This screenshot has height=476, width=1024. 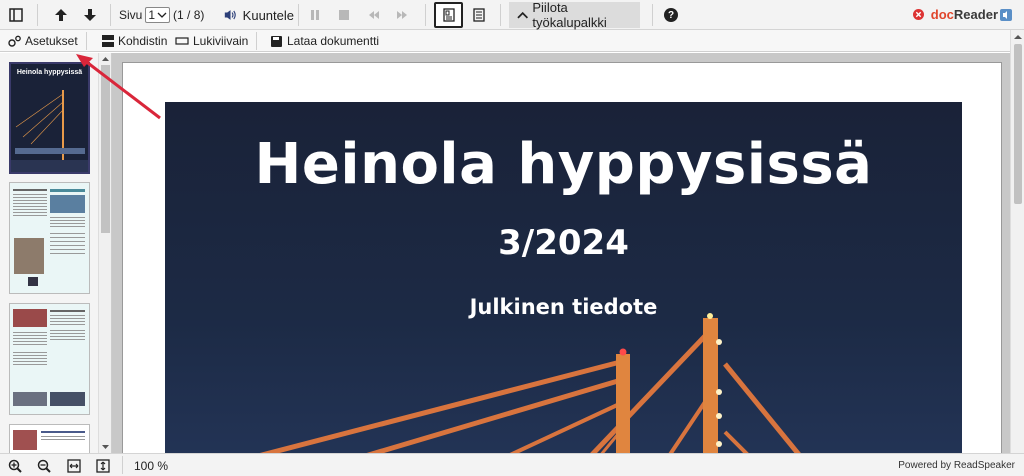 I want to click on page-select: 1, so click(x=158, y=15).